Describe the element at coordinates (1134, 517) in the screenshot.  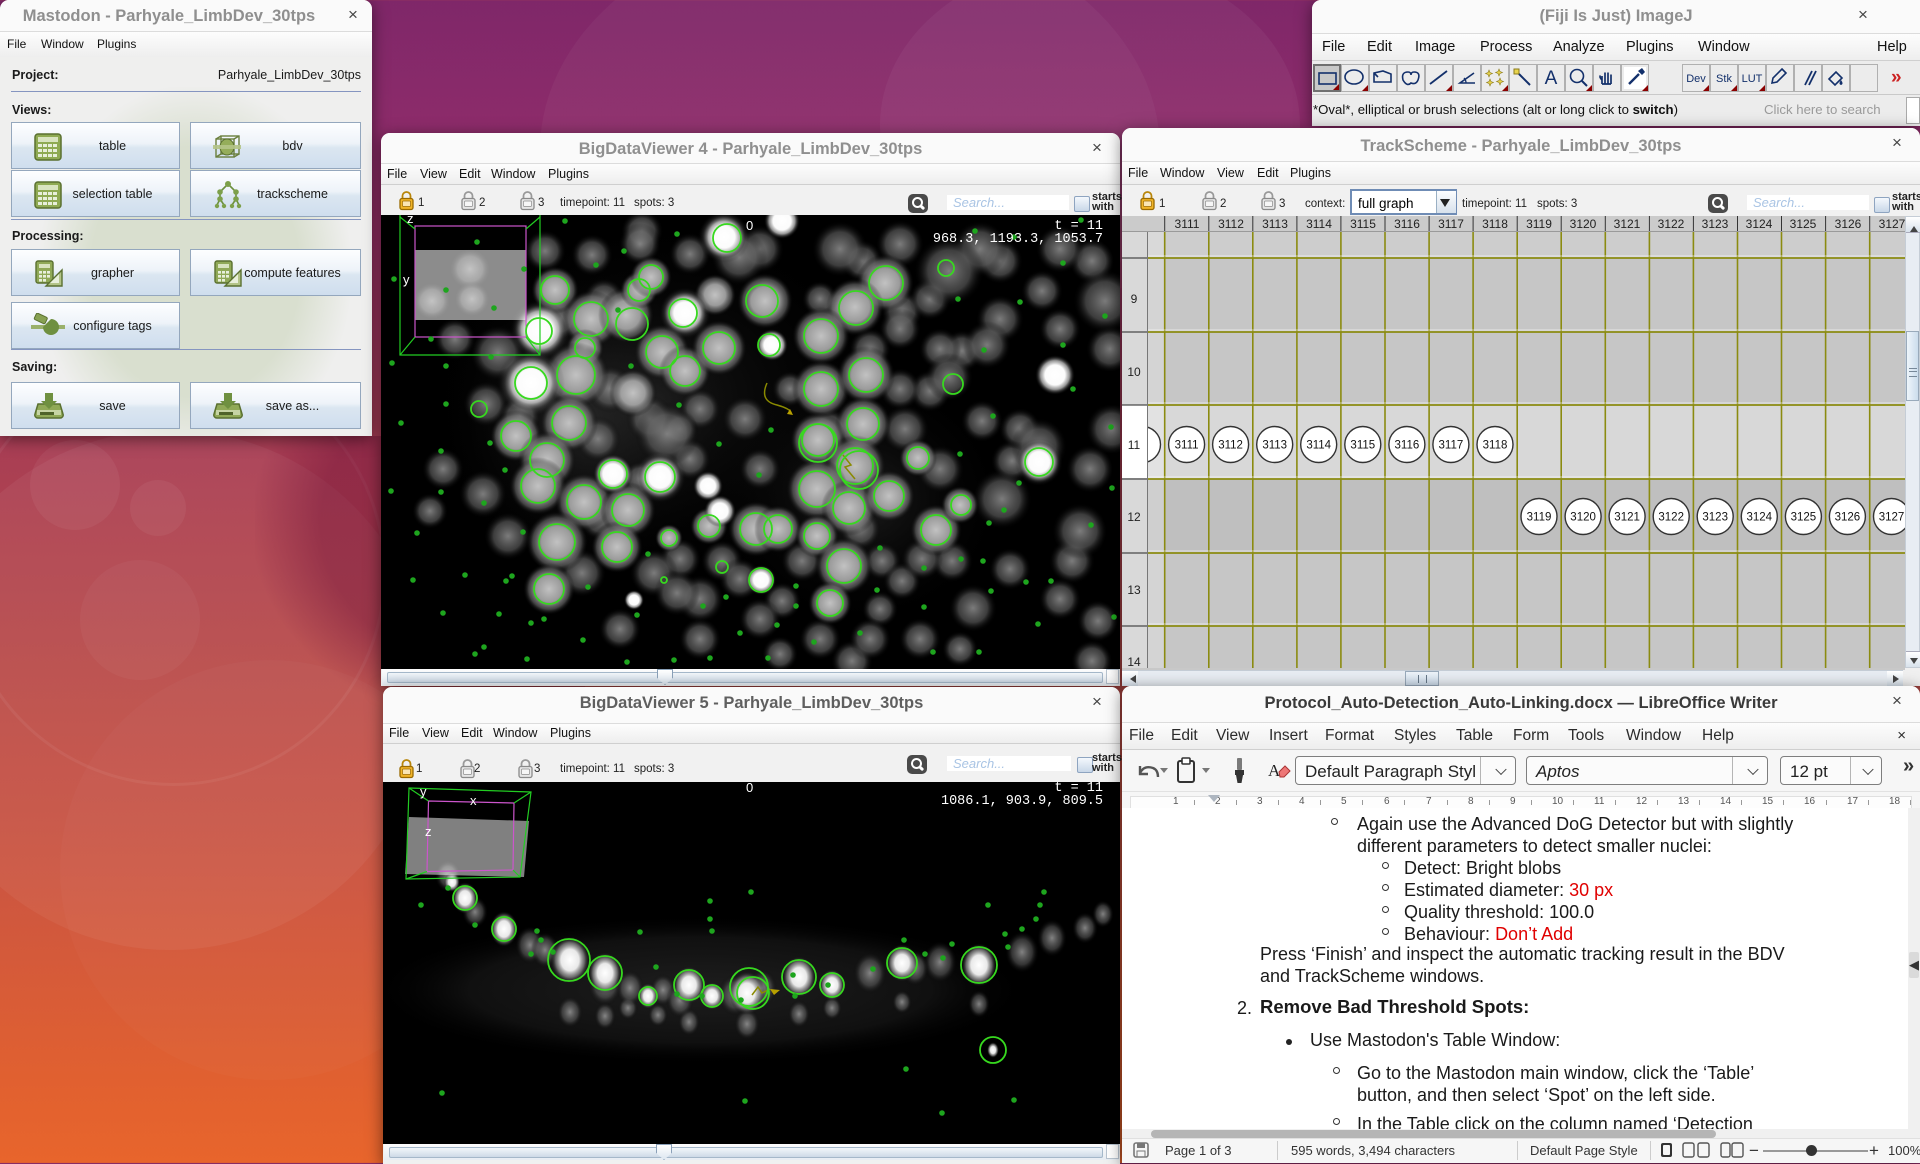
I see `svg-text: 12` at that location.